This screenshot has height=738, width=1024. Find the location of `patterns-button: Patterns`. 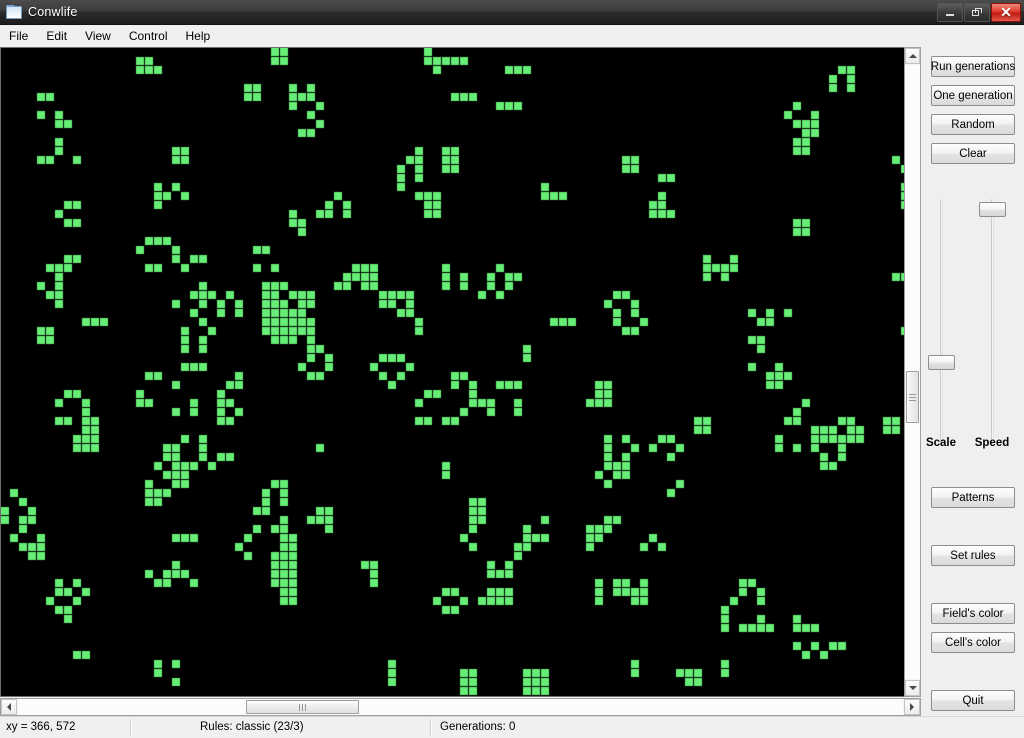

patterns-button: Patterns is located at coordinates (973, 497).